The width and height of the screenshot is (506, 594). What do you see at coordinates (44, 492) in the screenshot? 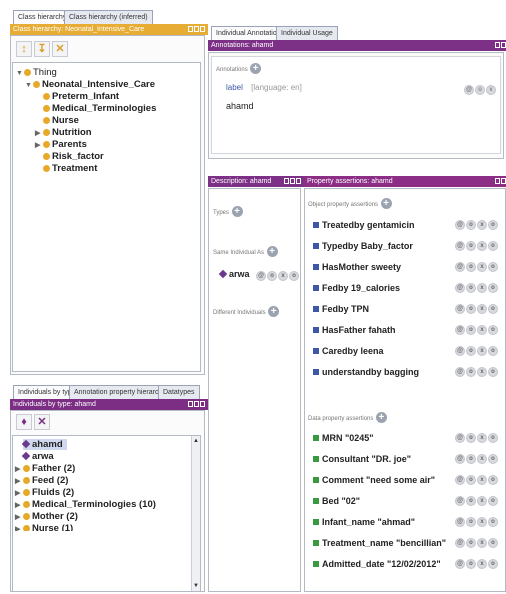
I see `type-node: ▶ Fluids (2)` at bounding box center [44, 492].